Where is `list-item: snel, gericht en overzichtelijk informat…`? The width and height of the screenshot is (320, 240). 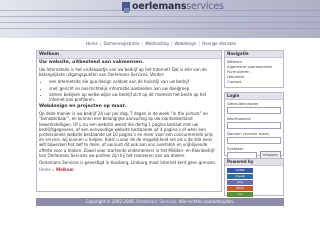 list-item: snel, gericht en overzichtelijk informat… is located at coordinates (134, 88).